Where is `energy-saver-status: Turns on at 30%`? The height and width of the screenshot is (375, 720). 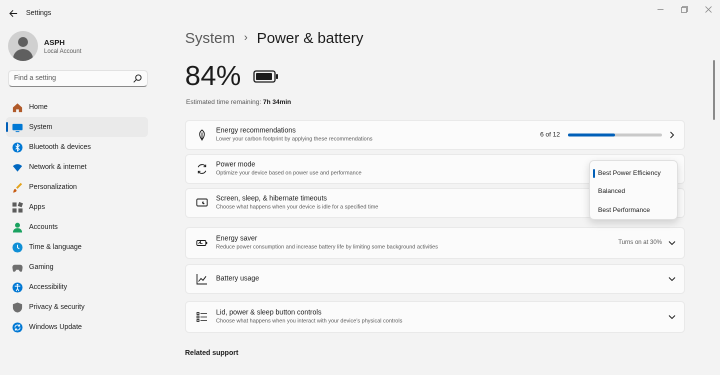 energy-saver-status: Turns on at 30% is located at coordinates (640, 243).